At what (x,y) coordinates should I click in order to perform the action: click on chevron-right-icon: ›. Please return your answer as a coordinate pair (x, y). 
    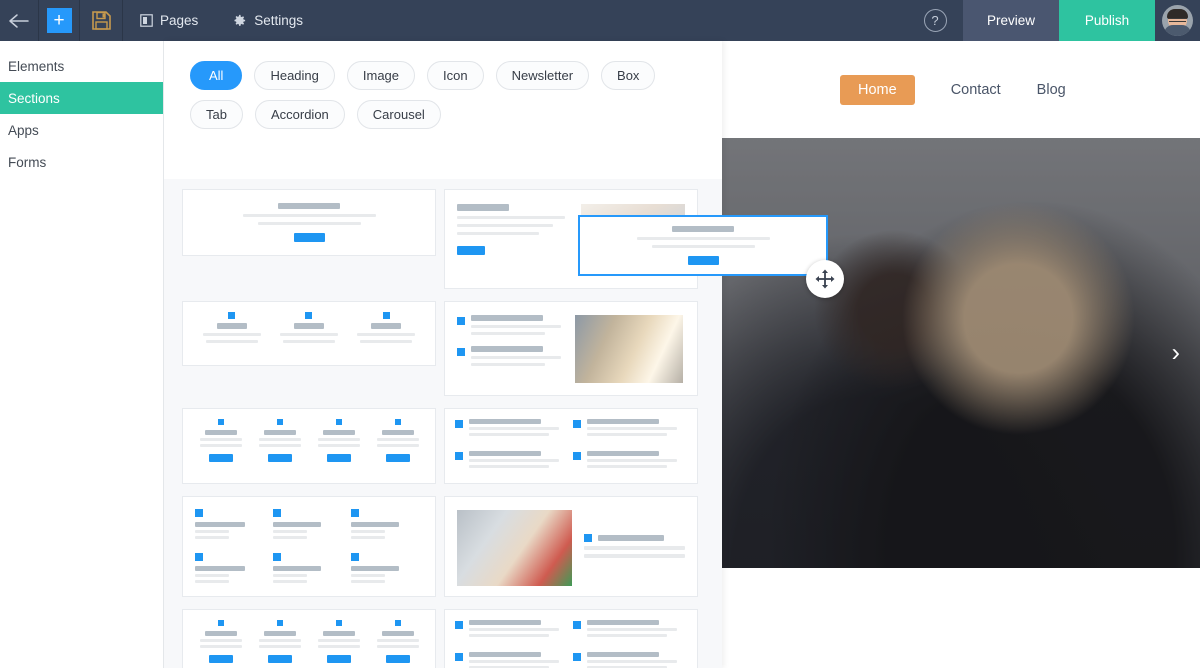
    Looking at the image, I should click on (1176, 353).